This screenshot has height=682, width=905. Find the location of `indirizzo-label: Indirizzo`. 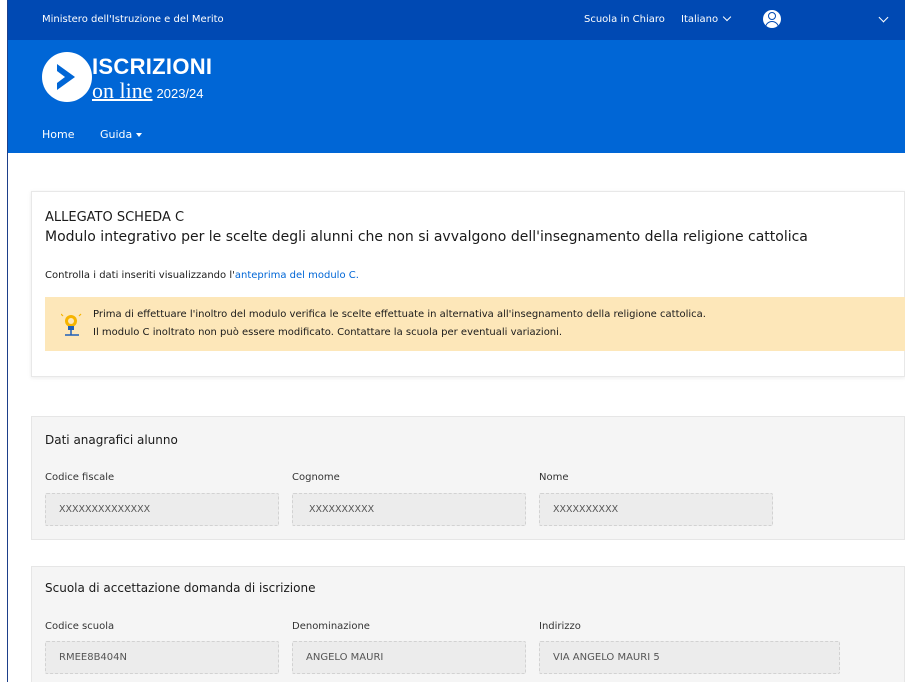

indirizzo-label: Indirizzo is located at coordinates (560, 626).